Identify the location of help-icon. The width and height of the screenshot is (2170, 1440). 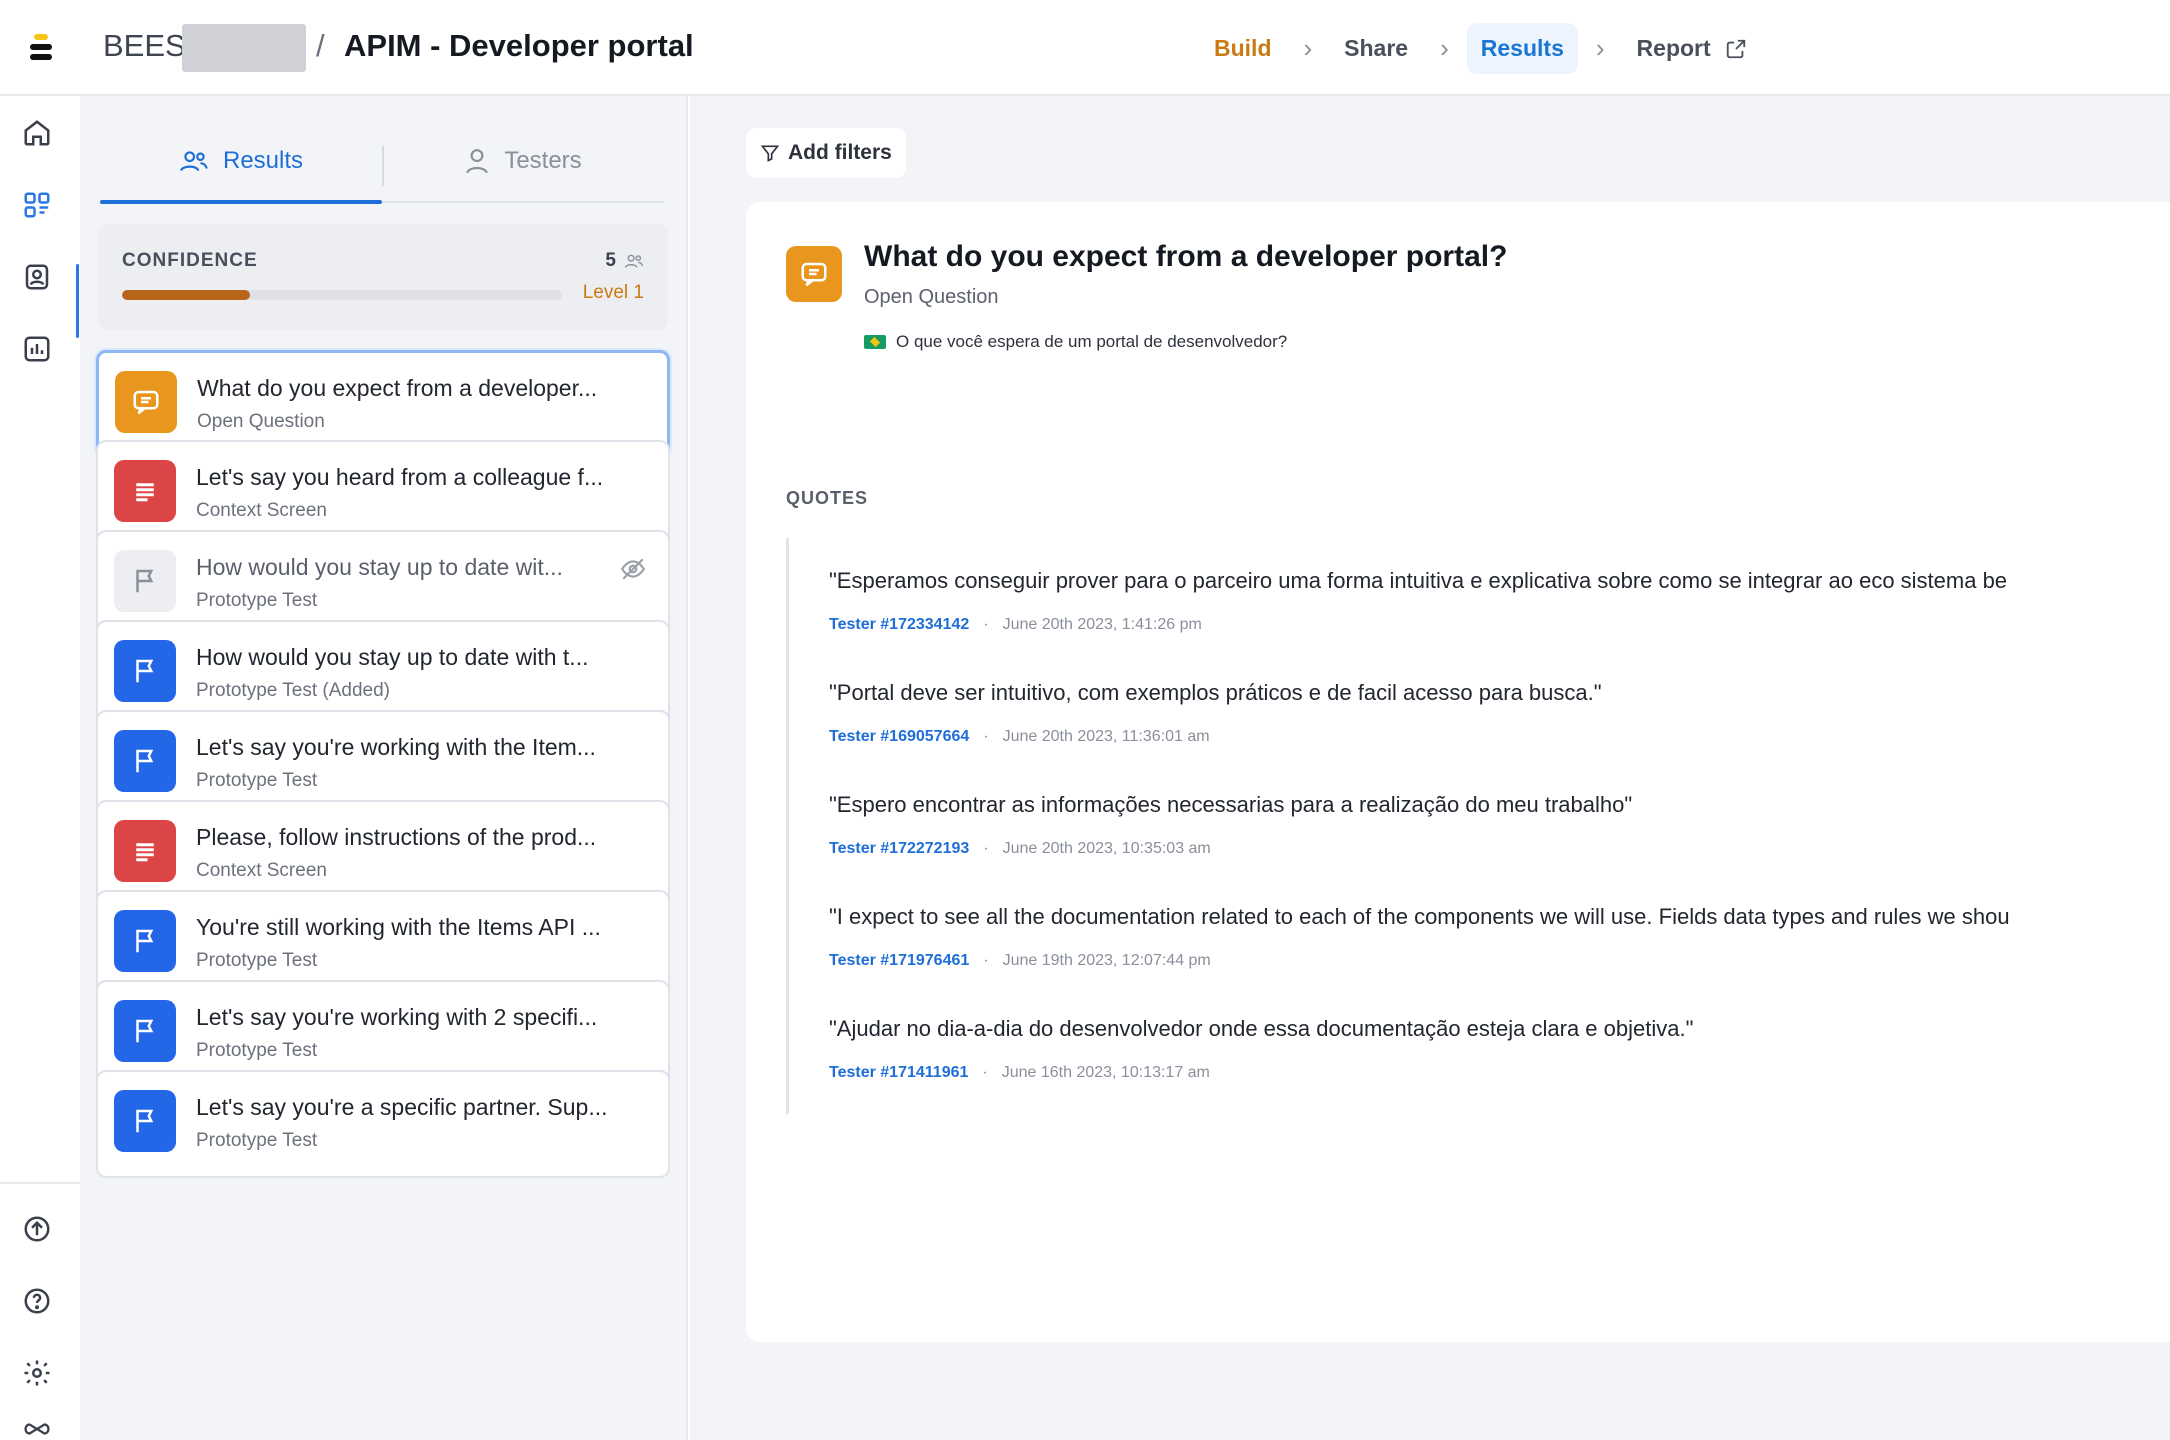
(37, 1301).